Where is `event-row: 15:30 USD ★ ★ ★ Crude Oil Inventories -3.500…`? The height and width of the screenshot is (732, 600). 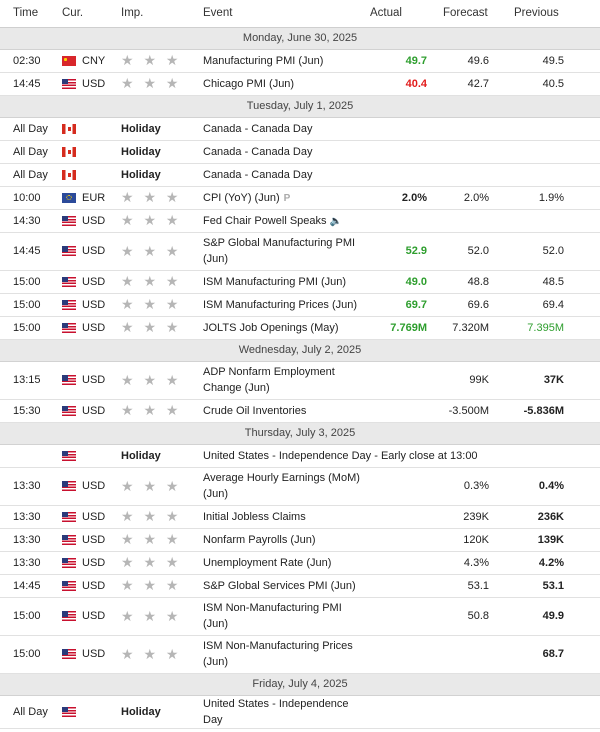
event-row: 15:30 USD ★ ★ ★ Crude Oil Inventories -3.500… is located at coordinates (300, 411).